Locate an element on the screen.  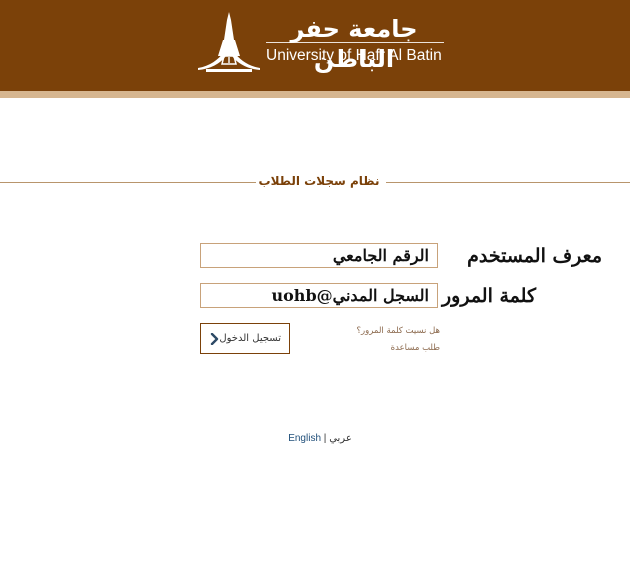
login-button: تسجيل الدخول is located at coordinates (245, 338).